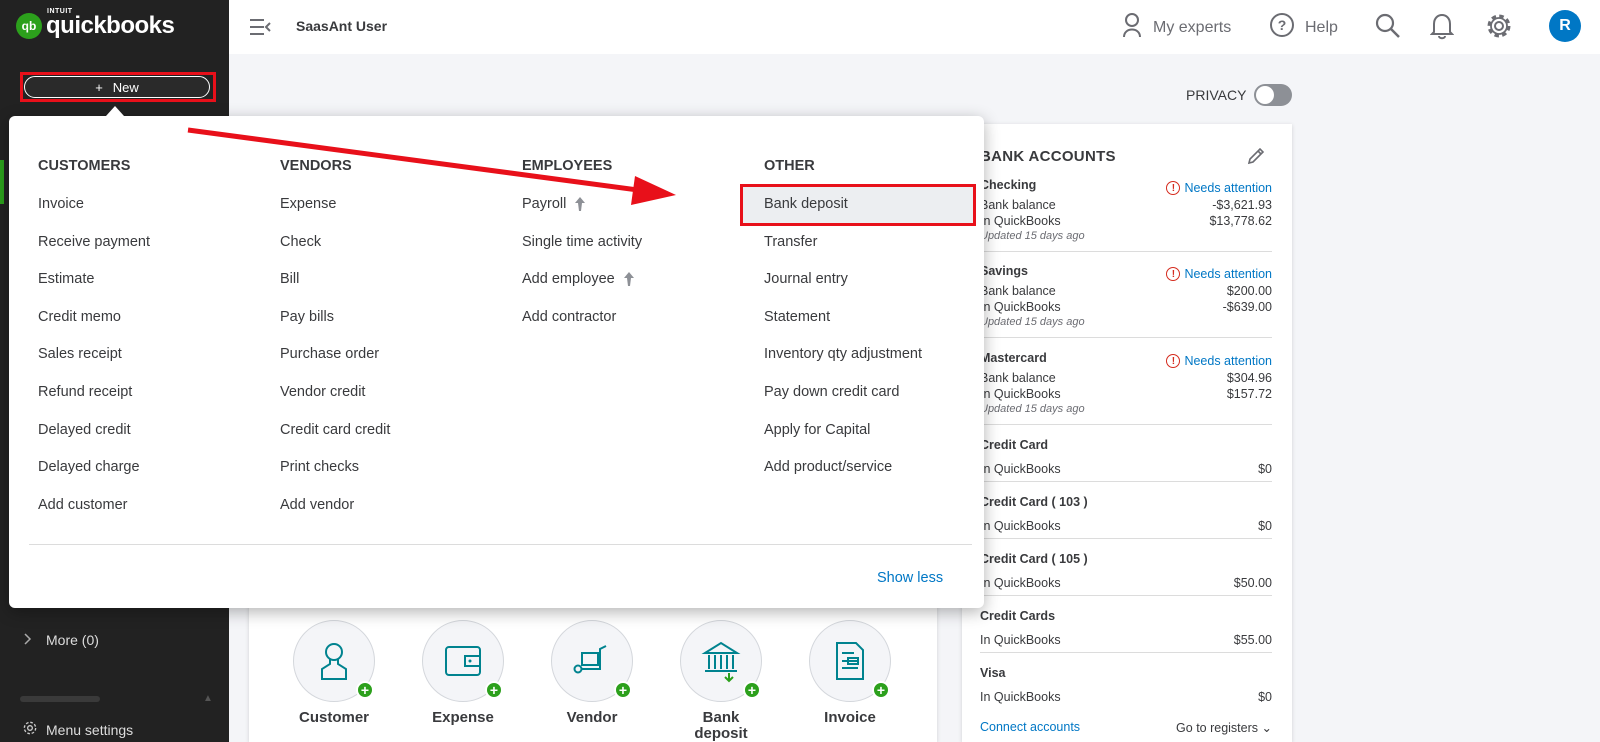  I want to click on privacy-toggle-group: PRIVACY, so click(1239, 95).